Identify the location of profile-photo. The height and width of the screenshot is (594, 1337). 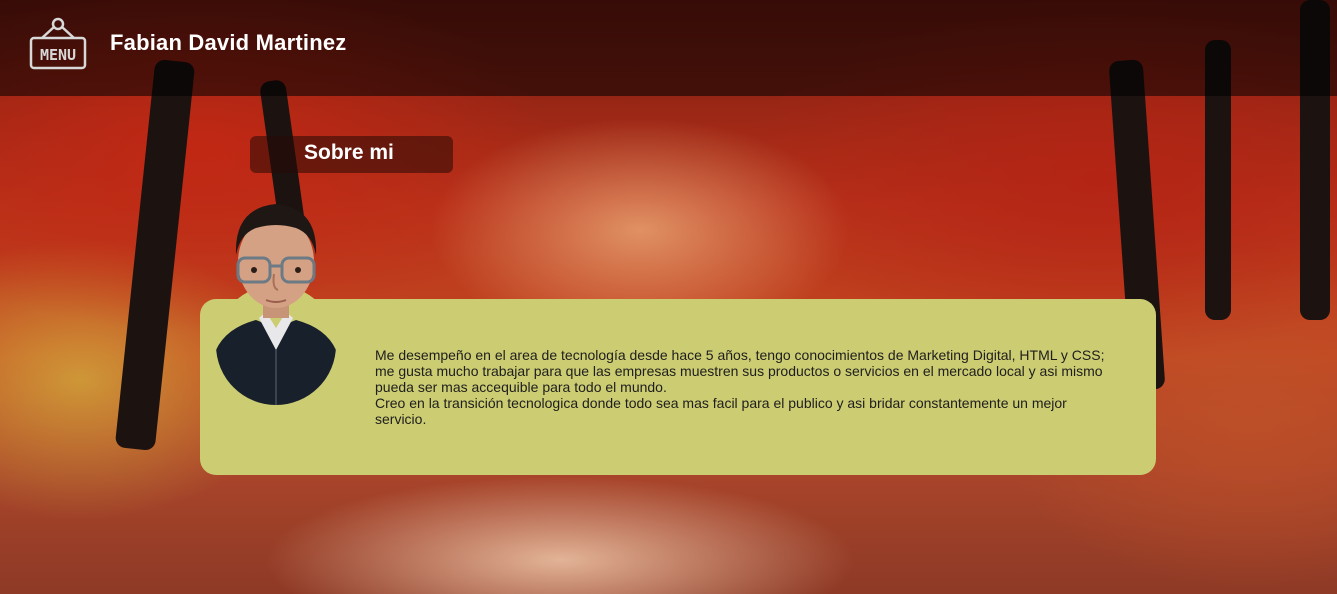
(276, 302).